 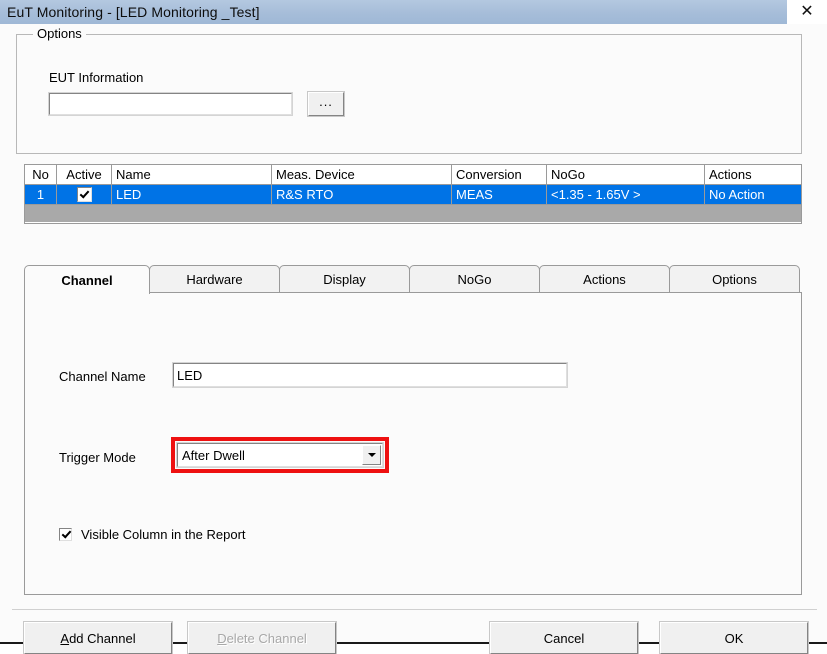 I want to click on chevron-down-icon, so click(x=371, y=455).